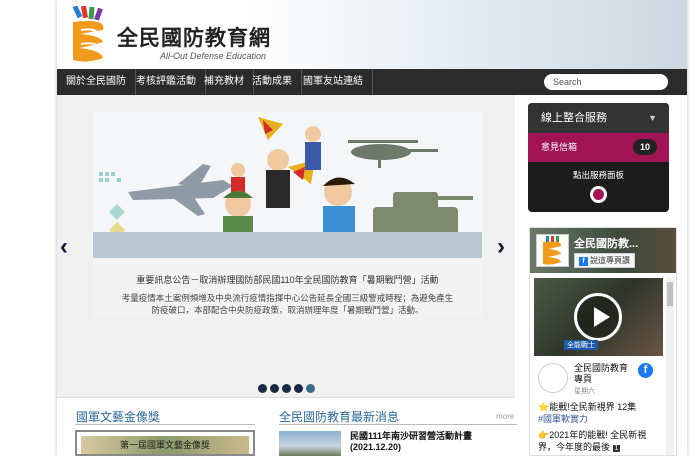 This screenshot has height=456, width=700. What do you see at coordinates (652, 118) in the screenshot?
I see `chevron-down-icon: ▼` at bounding box center [652, 118].